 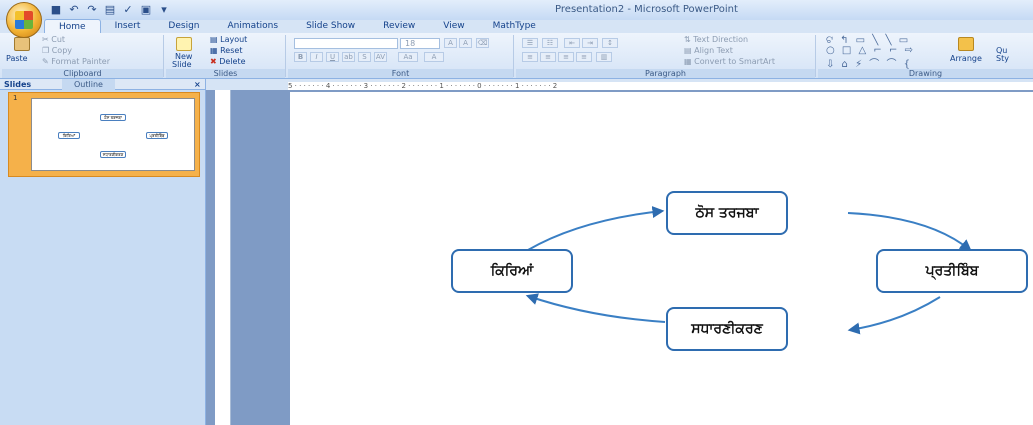 What do you see at coordinates (252, 26) in the screenshot?
I see `tab-animations: Animations` at bounding box center [252, 26].